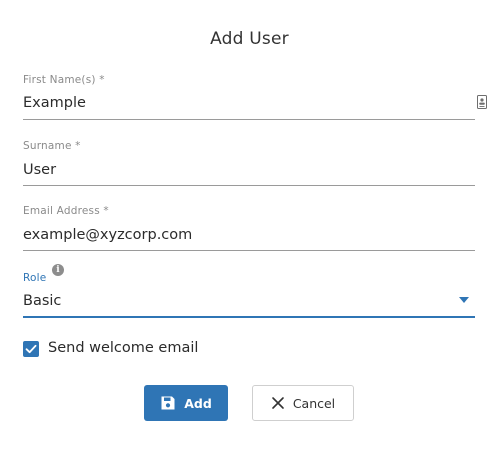 This screenshot has height=451, width=499. What do you see at coordinates (249, 185) in the screenshot?
I see `surname-underline` at bounding box center [249, 185].